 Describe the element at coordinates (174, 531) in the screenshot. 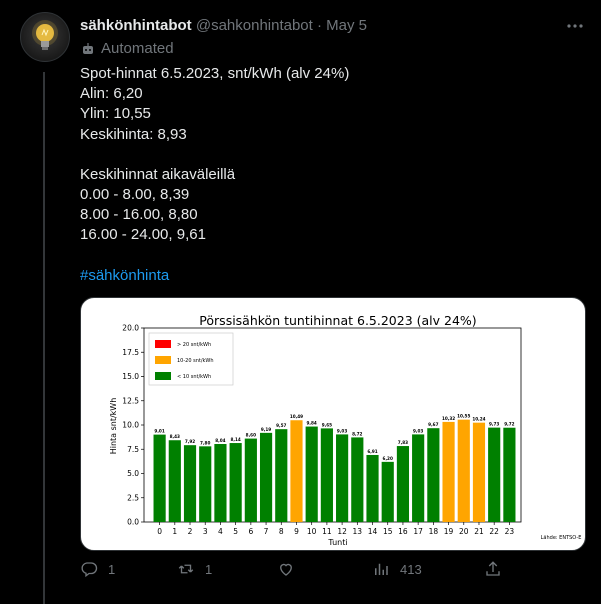

I see `x-tick-label: 1` at that location.